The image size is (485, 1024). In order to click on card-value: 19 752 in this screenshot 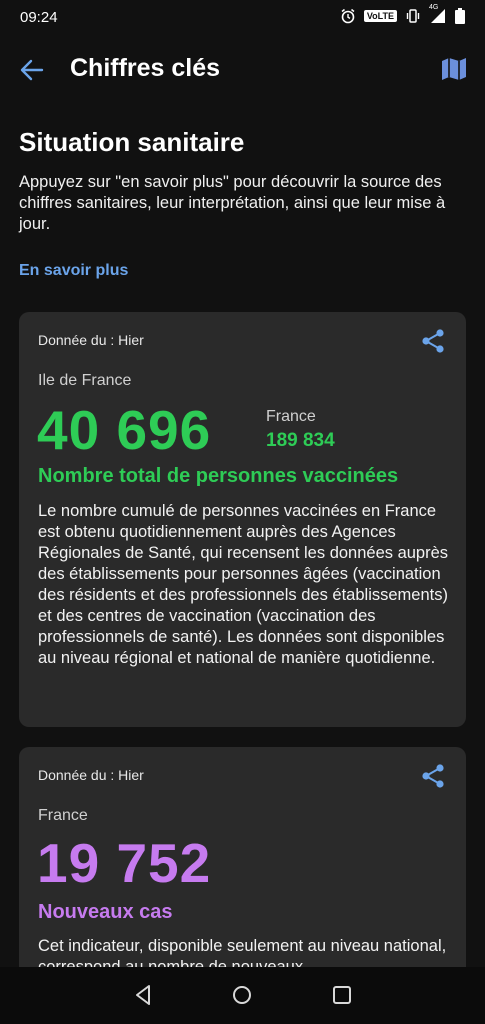, I will do `click(124, 863)`.